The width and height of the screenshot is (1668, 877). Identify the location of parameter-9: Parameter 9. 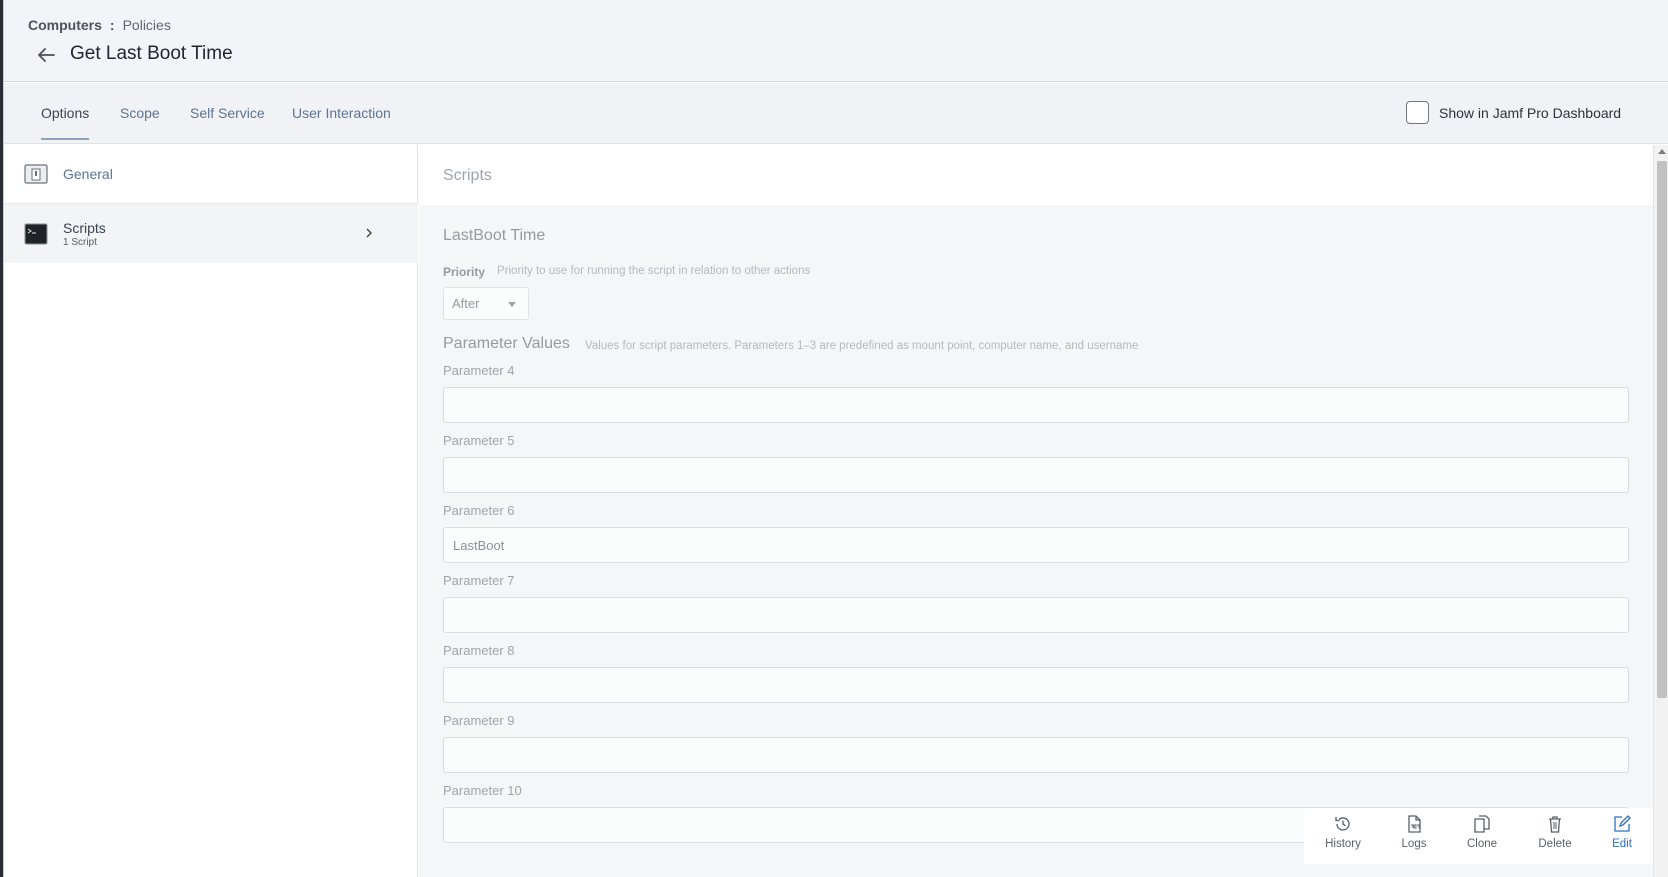
(1036, 743).